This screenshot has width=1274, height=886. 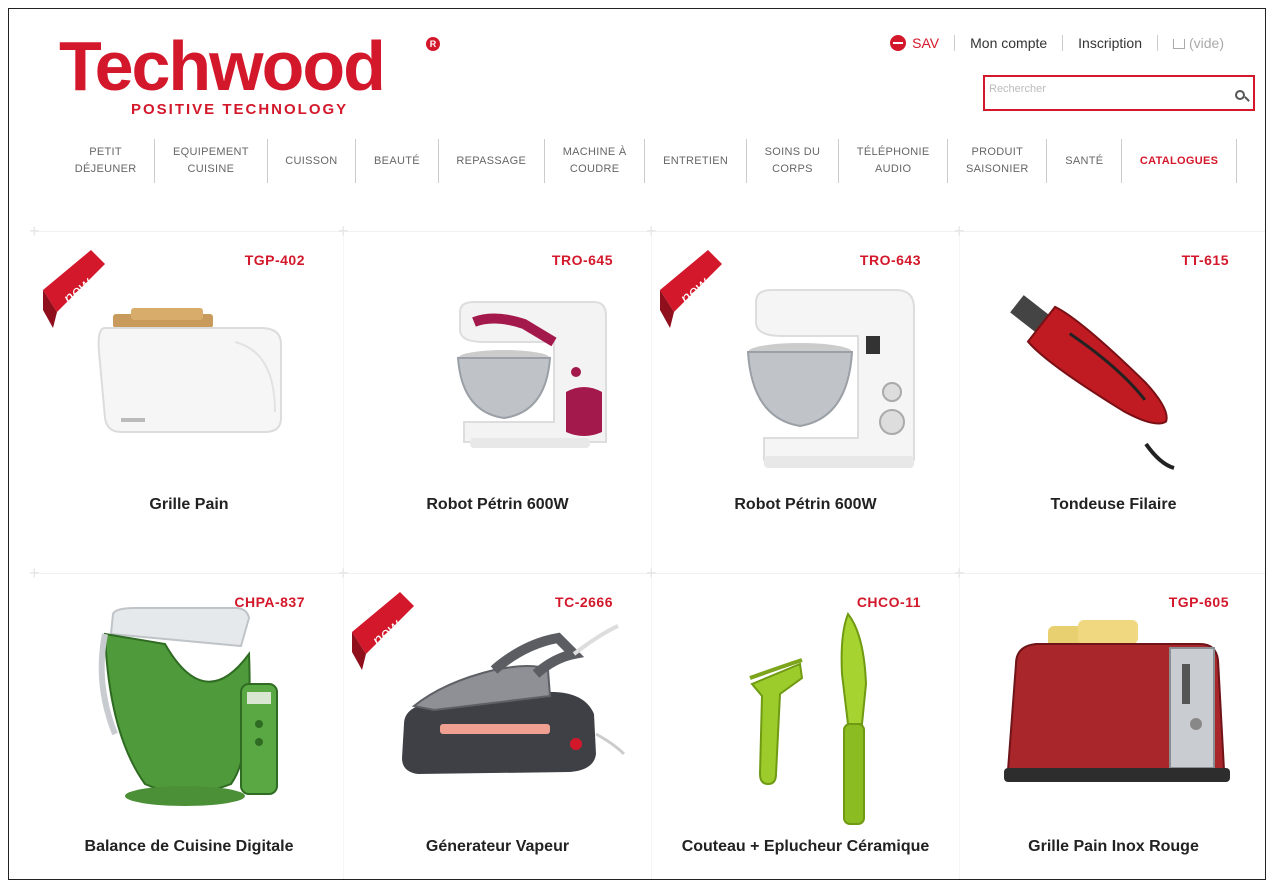 What do you see at coordinates (211, 161) in the screenshot?
I see `nav-item-equipement-cuisine: EQUIPEMENT CUISINE` at bounding box center [211, 161].